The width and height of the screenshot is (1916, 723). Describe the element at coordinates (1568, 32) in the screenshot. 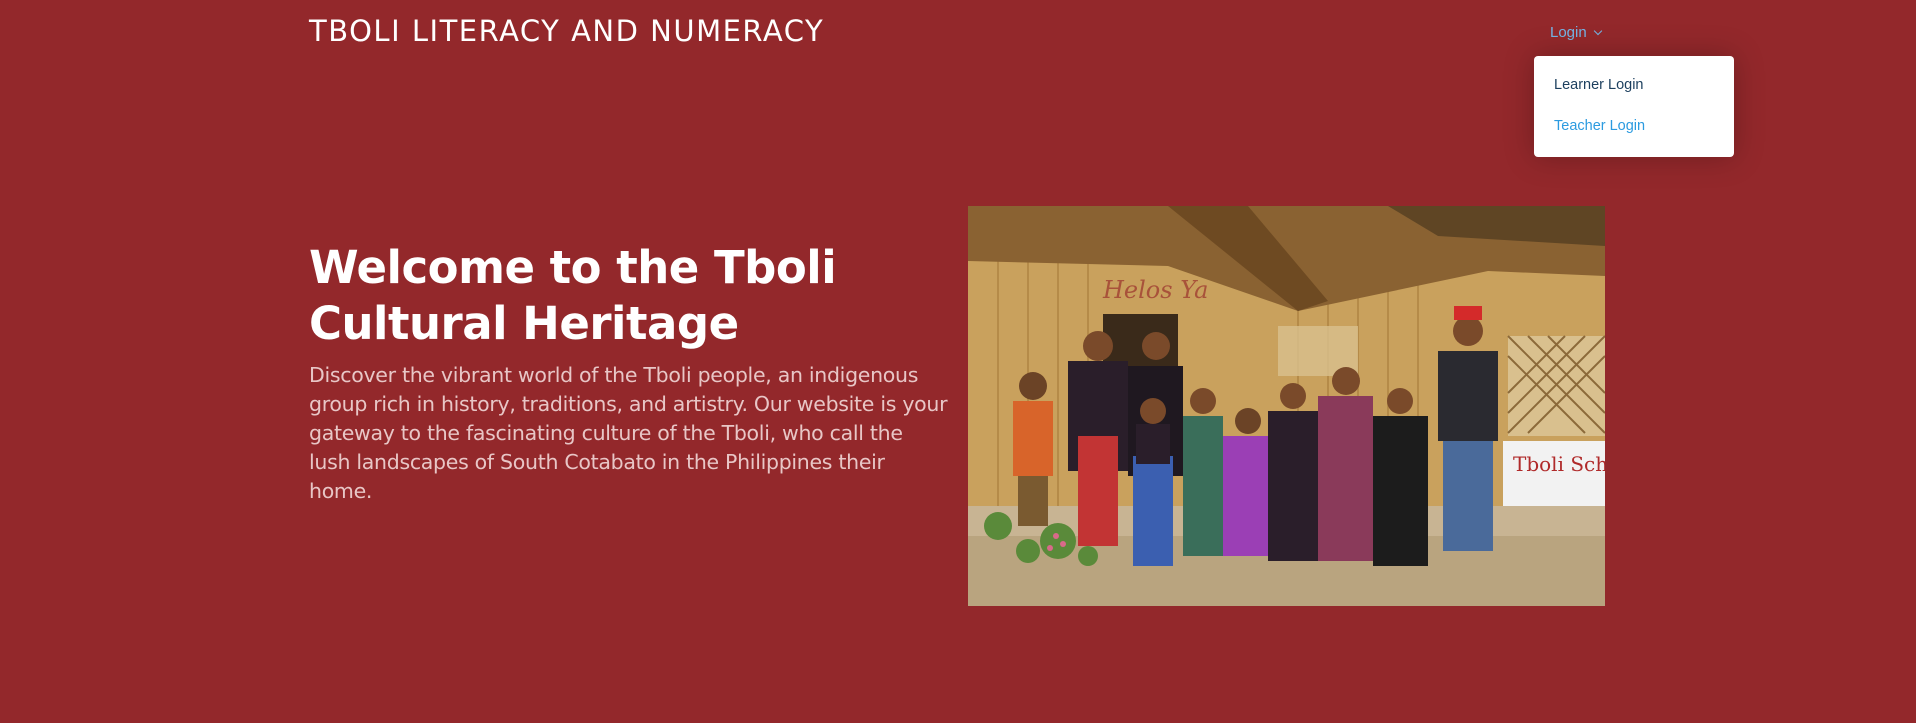

I see `login-label: Login` at that location.